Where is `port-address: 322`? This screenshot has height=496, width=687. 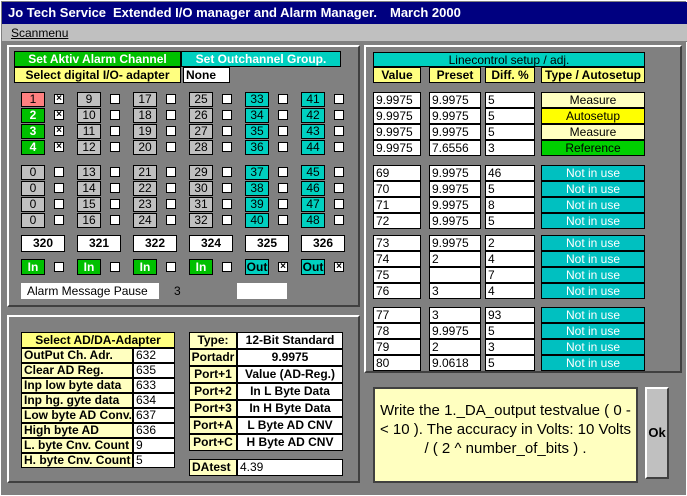 port-address: 322 is located at coordinates (155, 243).